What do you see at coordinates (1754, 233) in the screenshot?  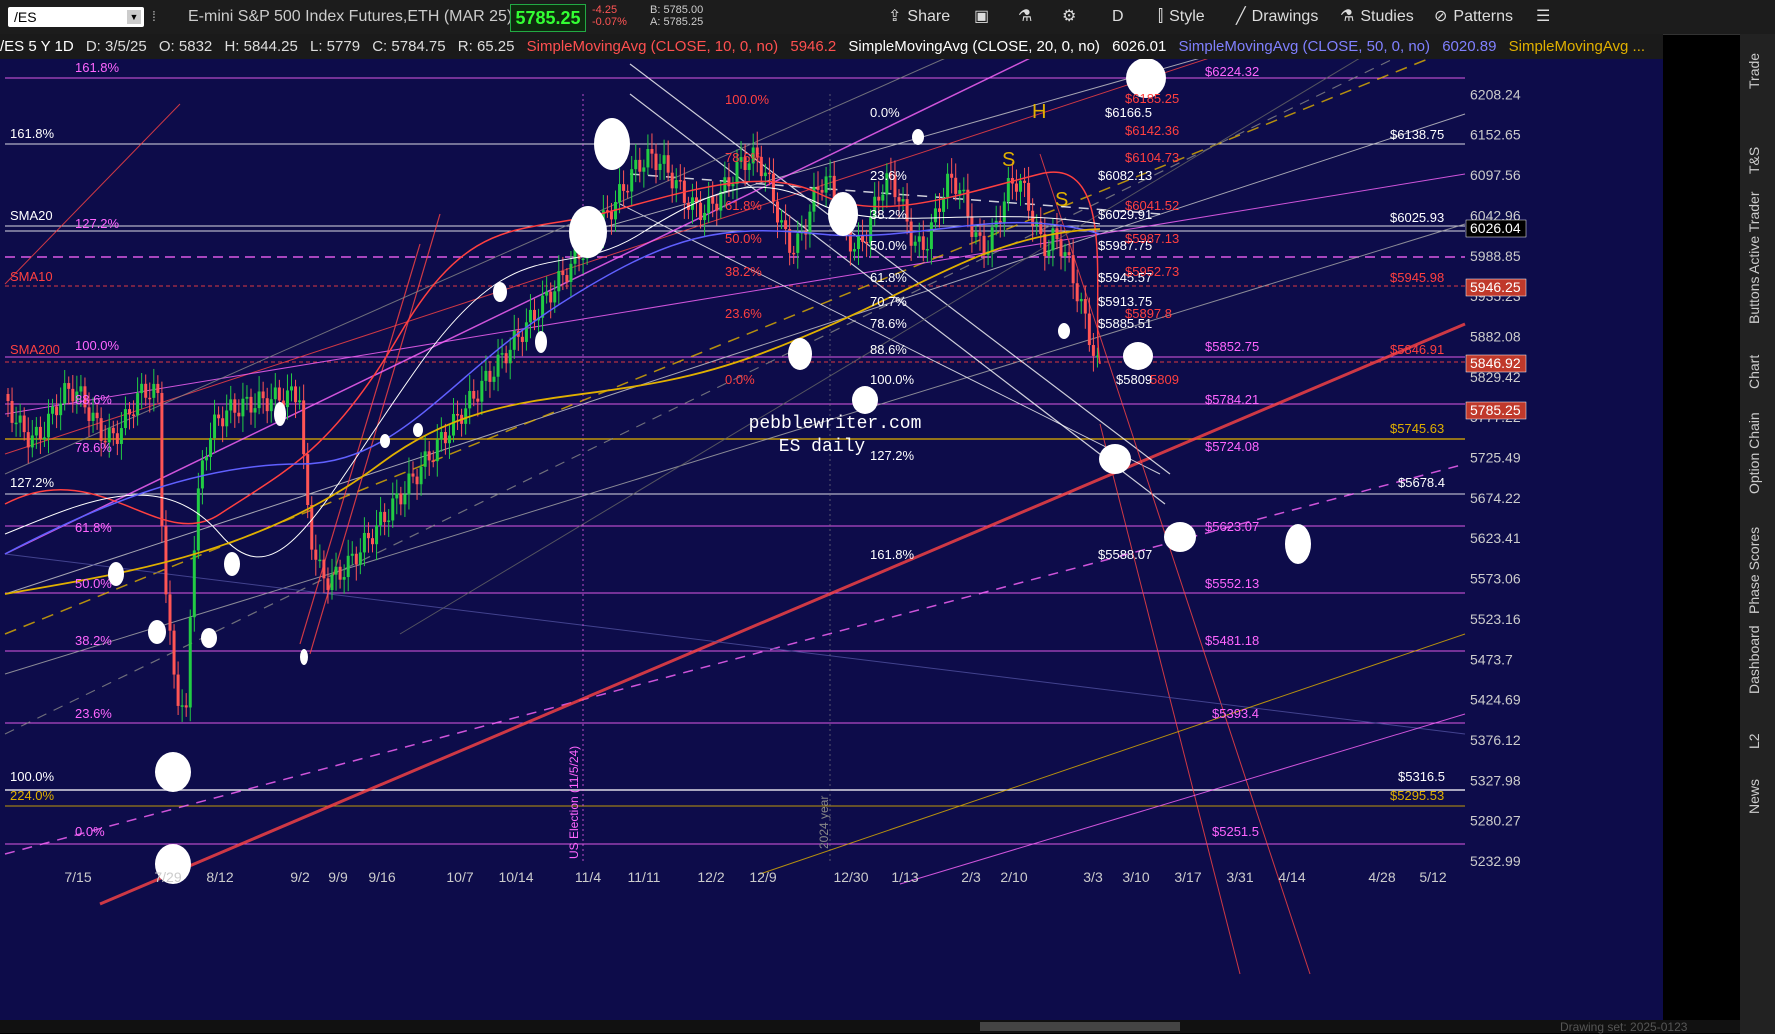 I see `sidebar-tab-active-trader: Active Trader` at bounding box center [1754, 233].